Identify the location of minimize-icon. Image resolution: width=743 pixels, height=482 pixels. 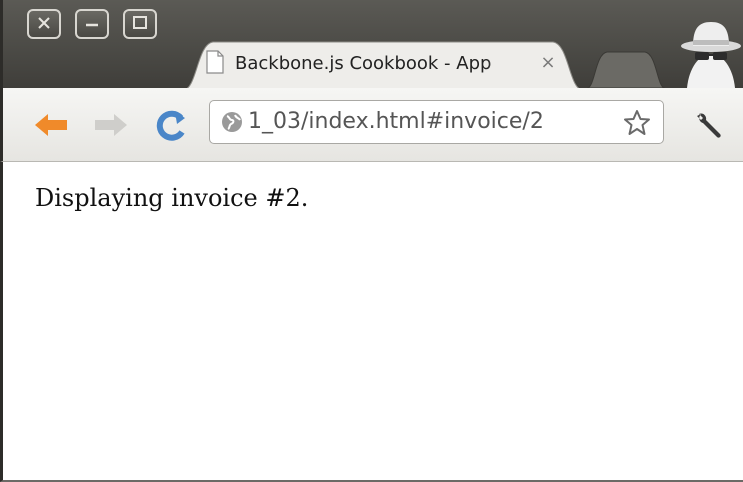
(92, 25).